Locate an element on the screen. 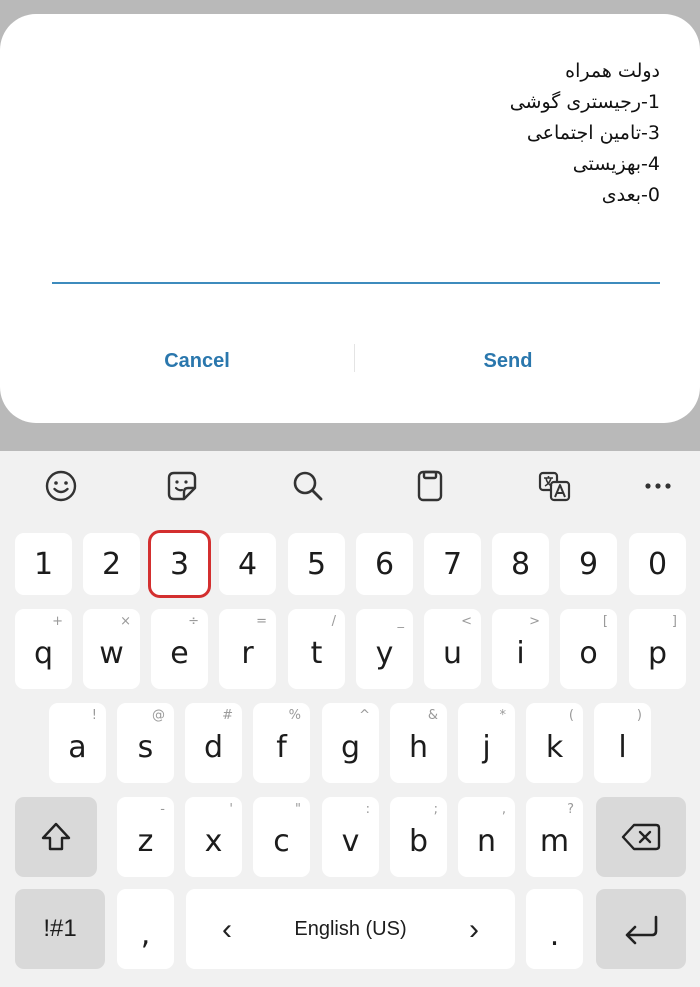 The image size is (700, 987). key-0: 0 is located at coordinates (657, 564).